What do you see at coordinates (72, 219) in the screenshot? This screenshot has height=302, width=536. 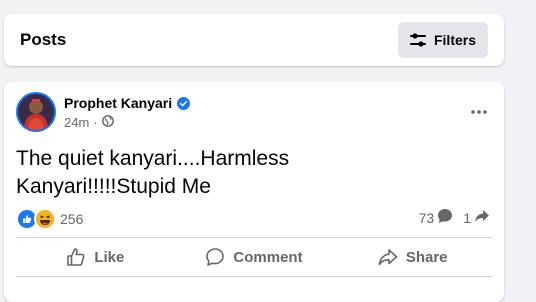 I see `reactions-count: 256` at bounding box center [72, 219].